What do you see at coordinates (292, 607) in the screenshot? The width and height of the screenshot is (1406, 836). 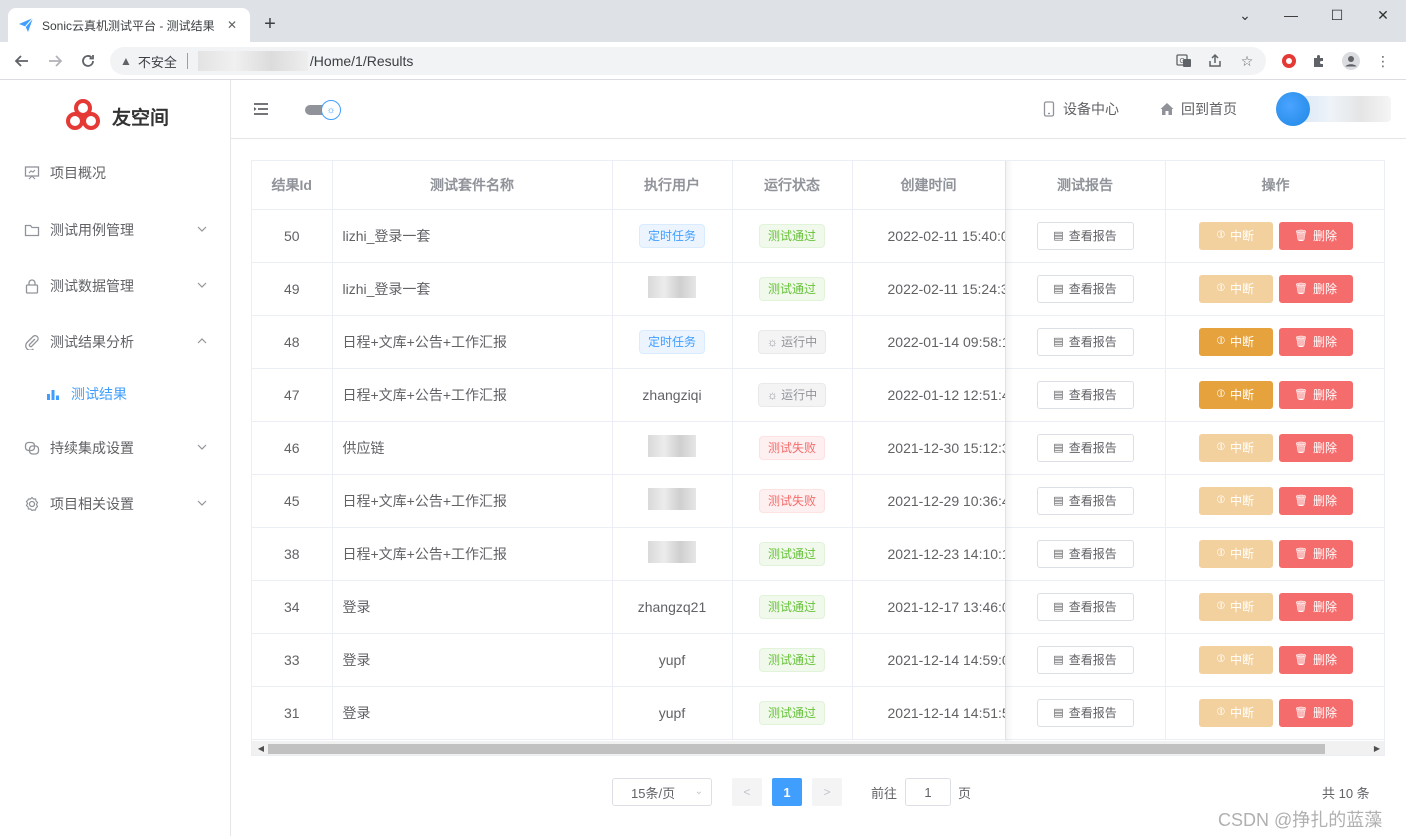 I see `cell-id: 34` at bounding box center [292, 607].